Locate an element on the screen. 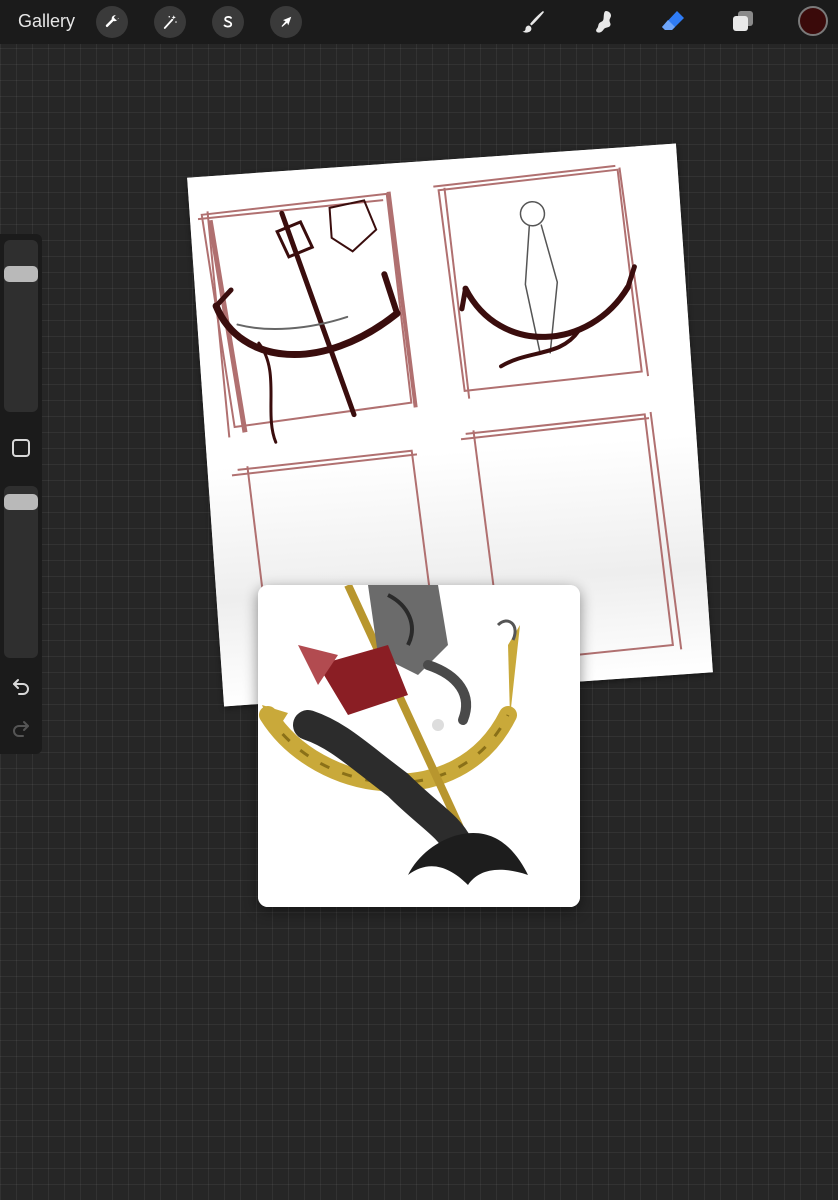  wrench-icon is located at coordinates (112, 21).